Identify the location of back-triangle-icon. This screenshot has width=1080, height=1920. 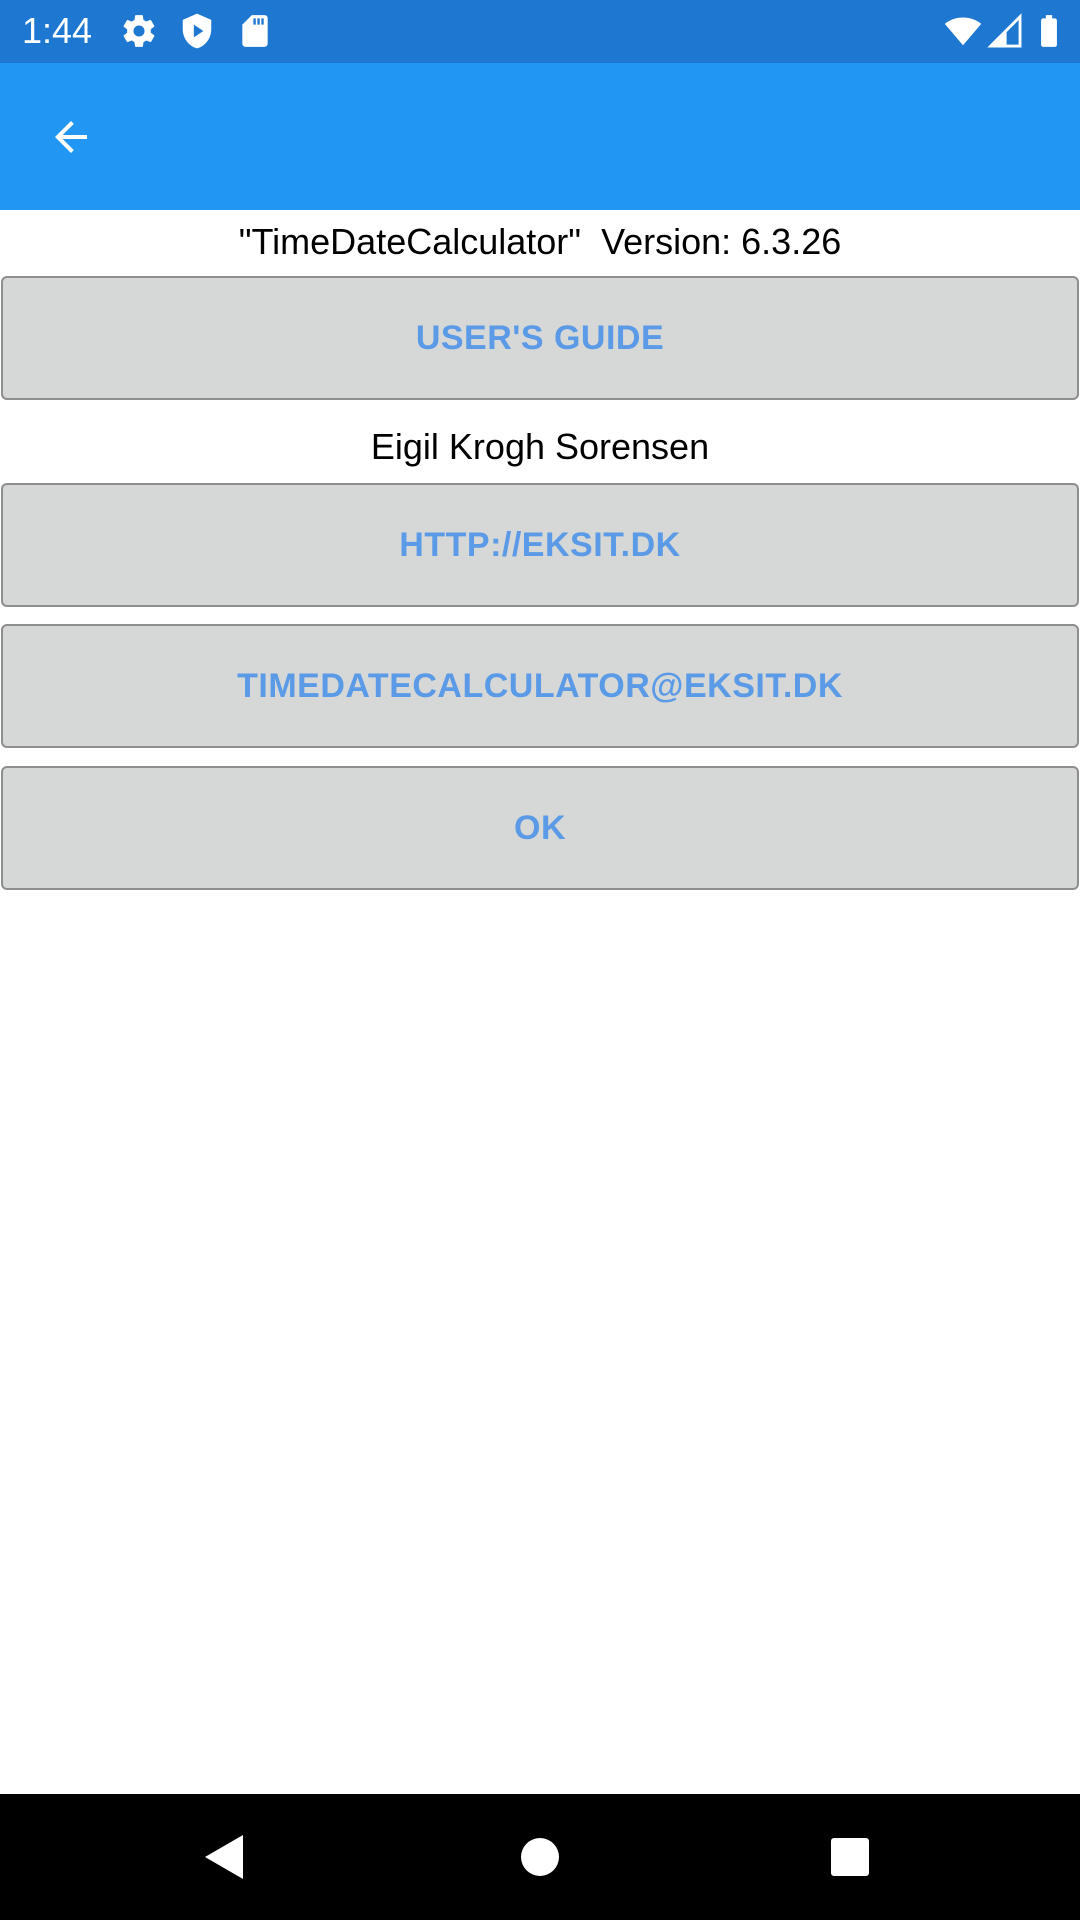
(225, 1857).